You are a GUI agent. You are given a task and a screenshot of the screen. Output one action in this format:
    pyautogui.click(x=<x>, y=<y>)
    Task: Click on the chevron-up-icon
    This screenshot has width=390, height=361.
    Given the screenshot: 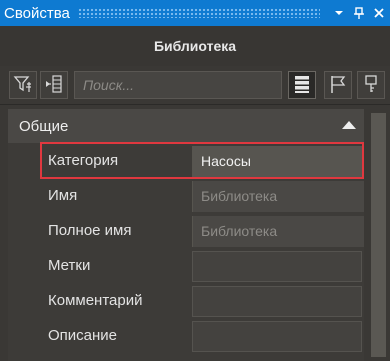 What is the action you would take?
    pyautogui.click(x=349, y=125)
    